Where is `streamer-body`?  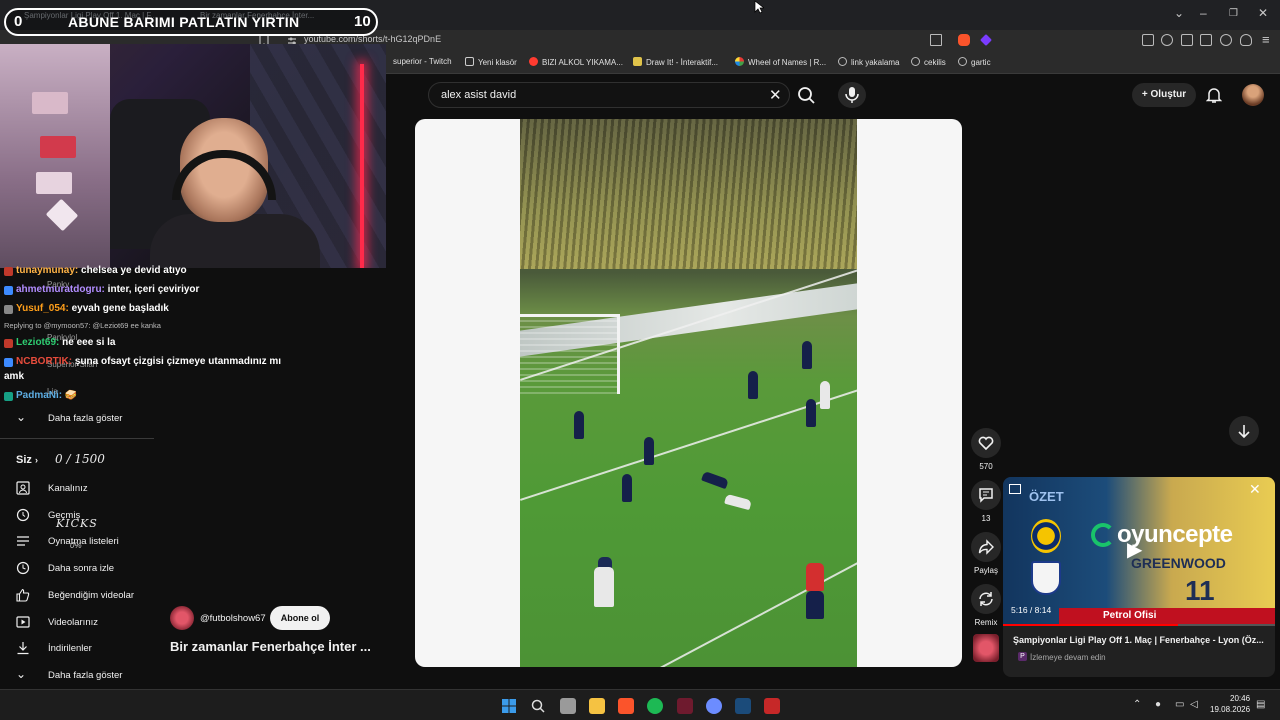
streamer-body is located at coordinates (235, 241).